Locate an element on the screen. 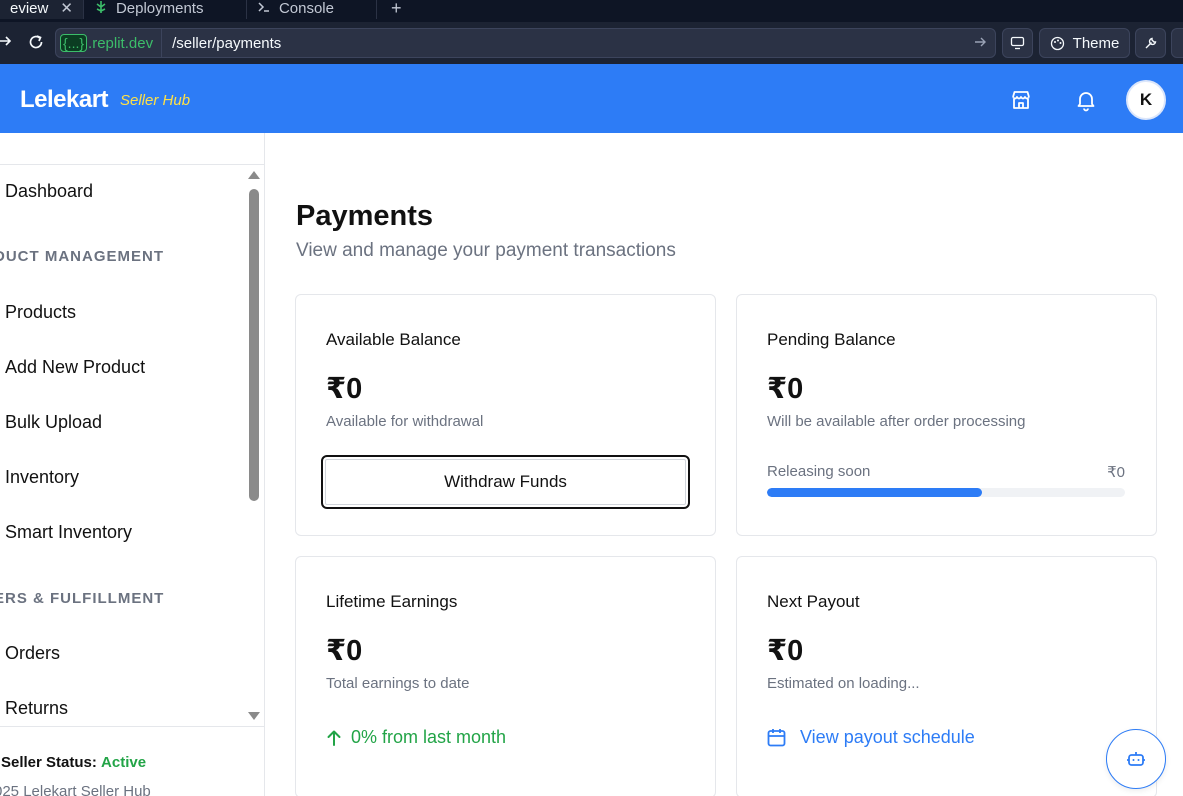 This screenshot has width=1183, height=796. scroll-up-icon is located at coordinates (254, 175).